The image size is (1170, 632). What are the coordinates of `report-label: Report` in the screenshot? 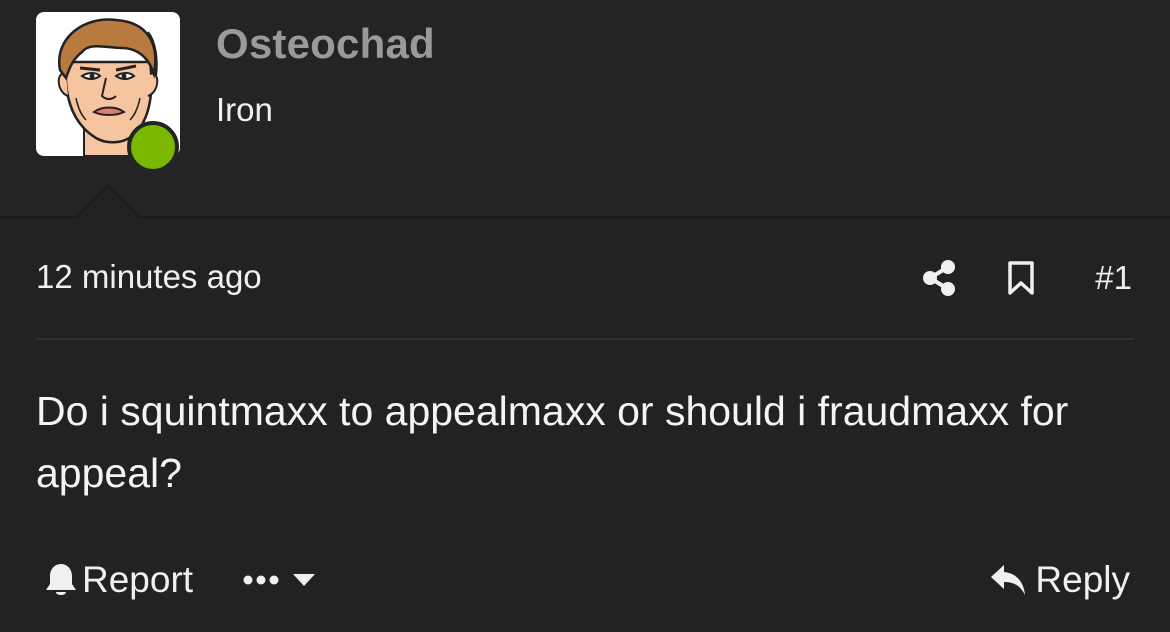 It's located at (138, 579).